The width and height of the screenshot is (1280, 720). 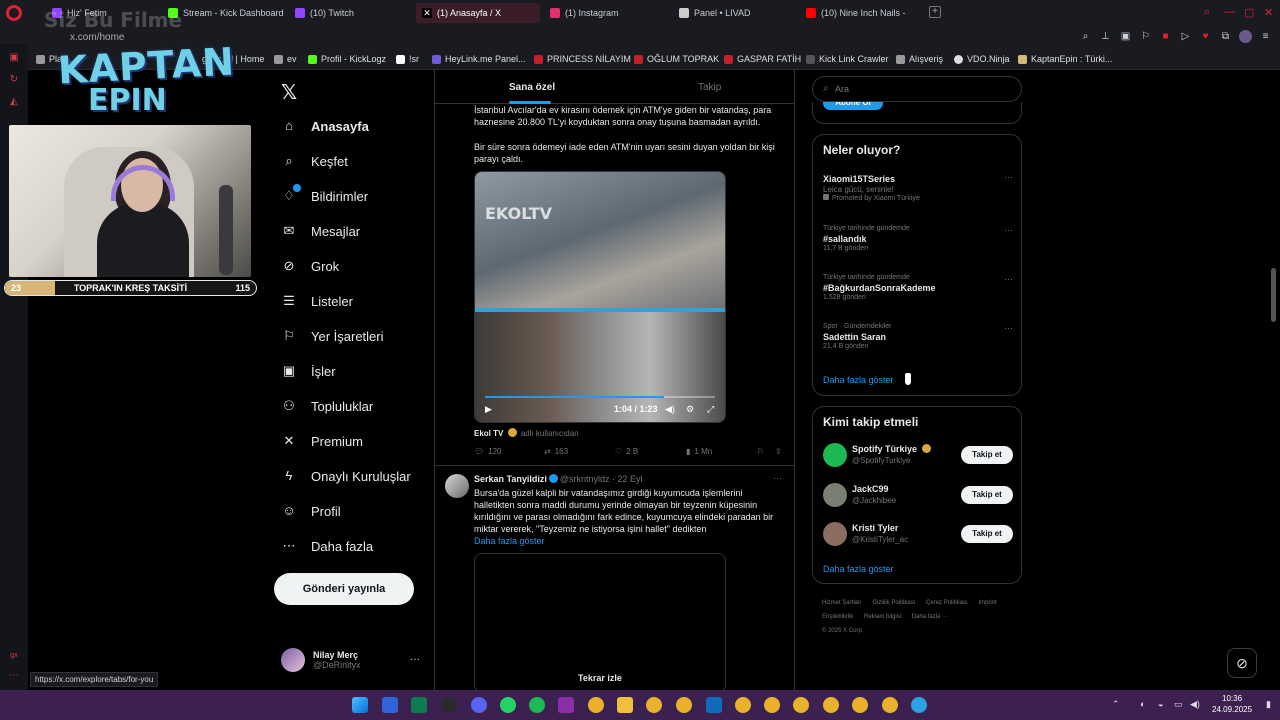 I want to click on tweet-author: Serkan Tanyildizi @srkntnyldz · 22 Eyl, so click(x=558, y=479).